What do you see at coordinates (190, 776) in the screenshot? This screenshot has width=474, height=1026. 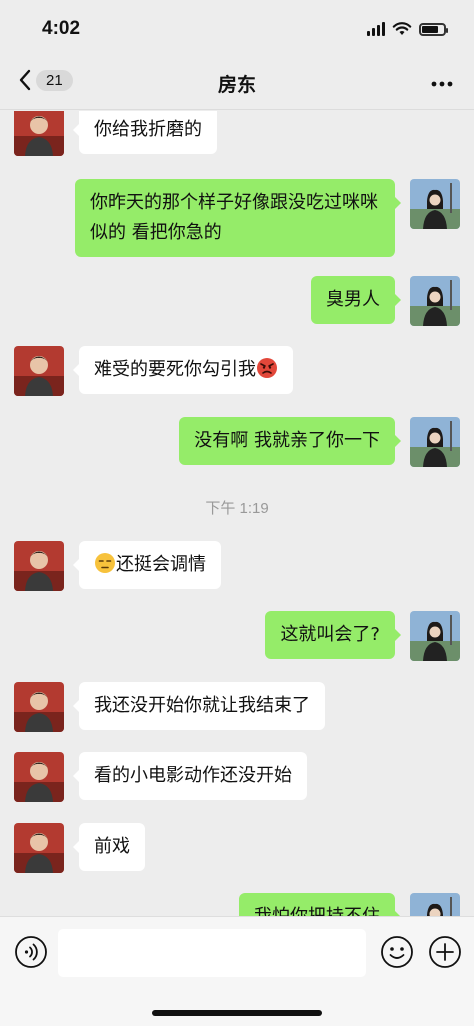 I see `message-bubble: 看的小电影动作还没开始` at bounding box center [190, 776].